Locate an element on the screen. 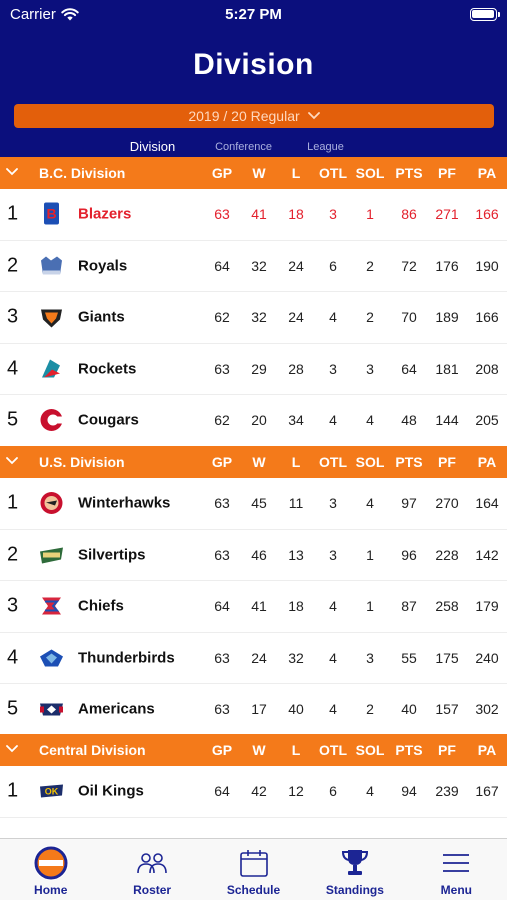 The height and width of the screenshot is (900, 507). stat-pts: 55 is located at coordinates (409, 657).